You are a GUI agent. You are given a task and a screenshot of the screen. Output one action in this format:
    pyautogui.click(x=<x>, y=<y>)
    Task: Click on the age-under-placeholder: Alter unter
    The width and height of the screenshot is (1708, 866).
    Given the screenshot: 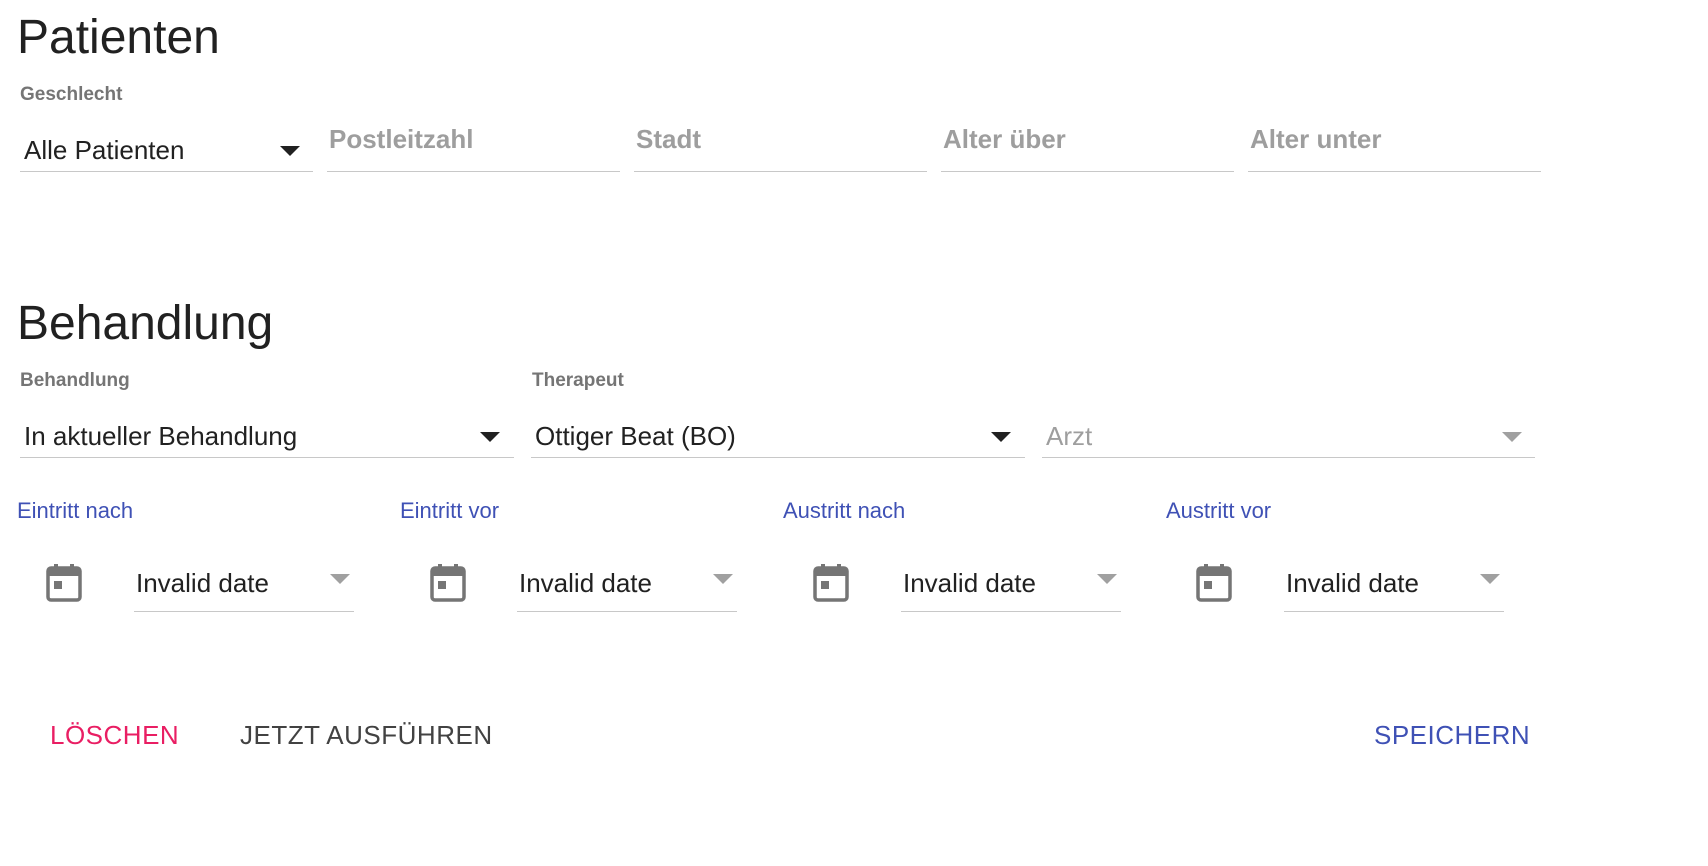 What is the action you would take?
    pyautogui.click(x=1316, y=139)
    